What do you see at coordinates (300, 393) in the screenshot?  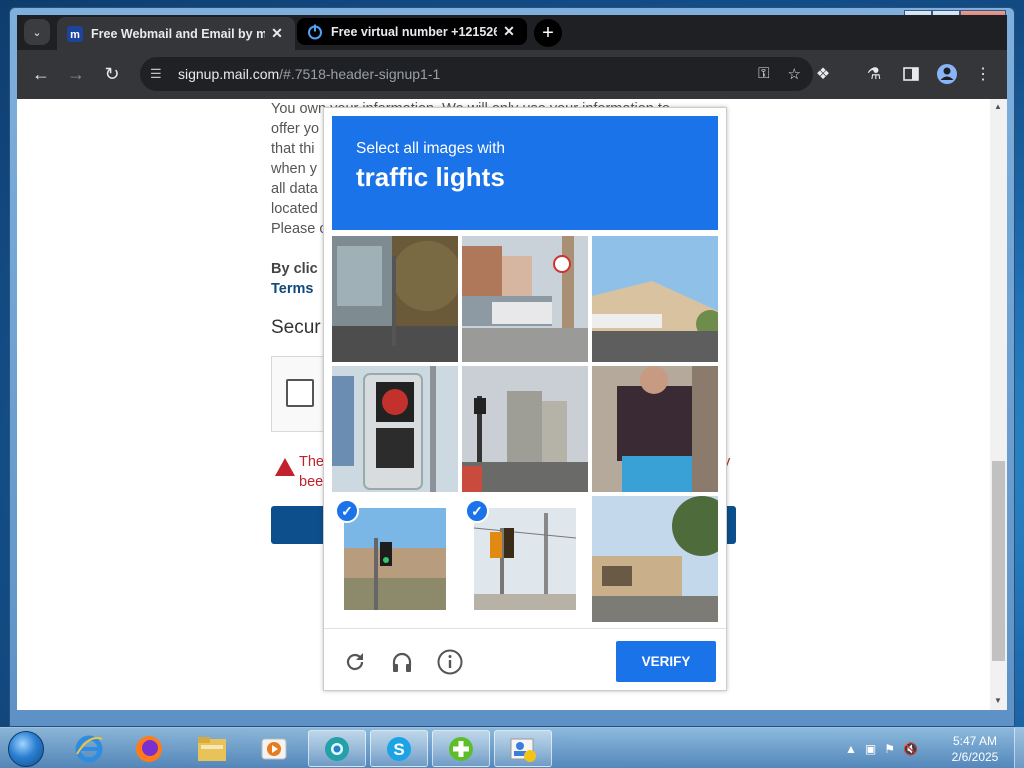 I see `captcha-checkbox` at bounding box center [300, 393].